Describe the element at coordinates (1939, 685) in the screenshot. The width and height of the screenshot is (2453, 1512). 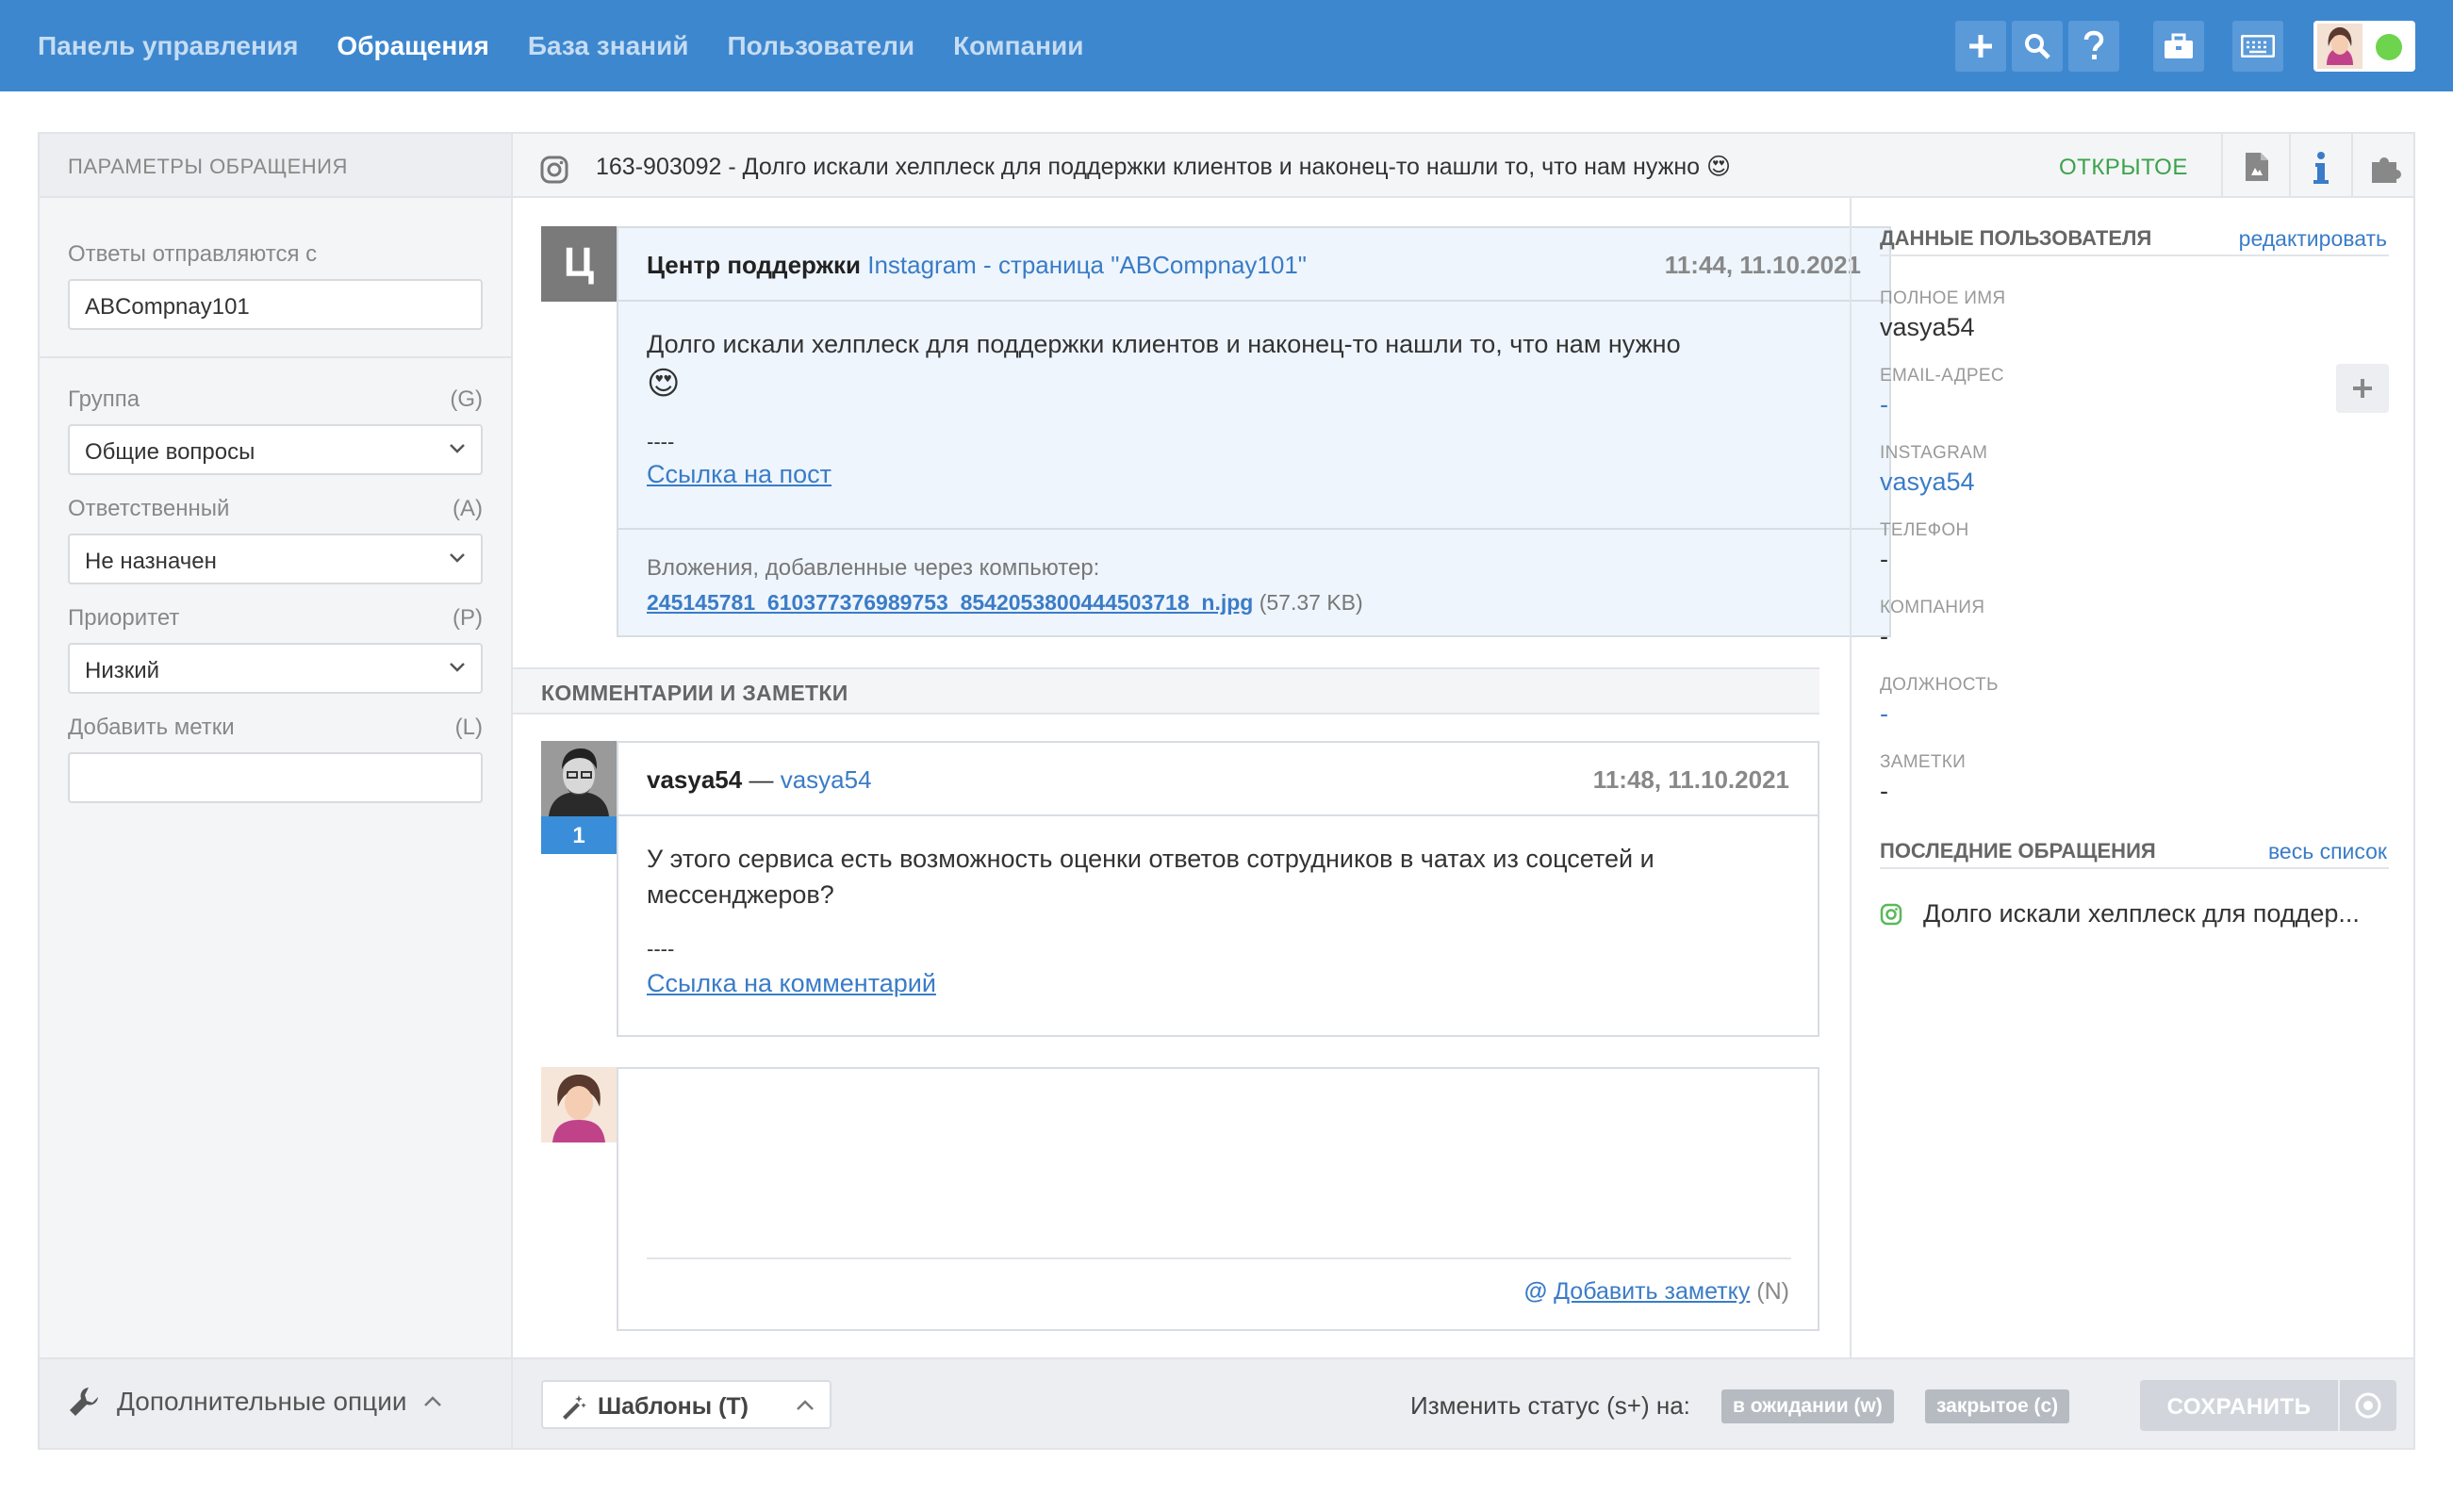
I see `position-label: ДОЛЖНОСТЬ` at that location.